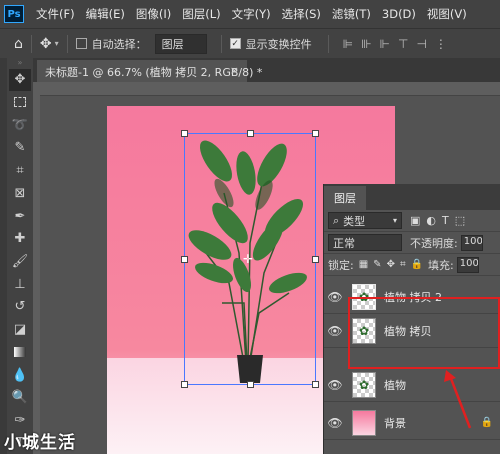 The height and width of the screenshot is (454, 500). Describe the element at coordinates (36, 268) in the screenshot. I see `vertical-ruler` at that location.